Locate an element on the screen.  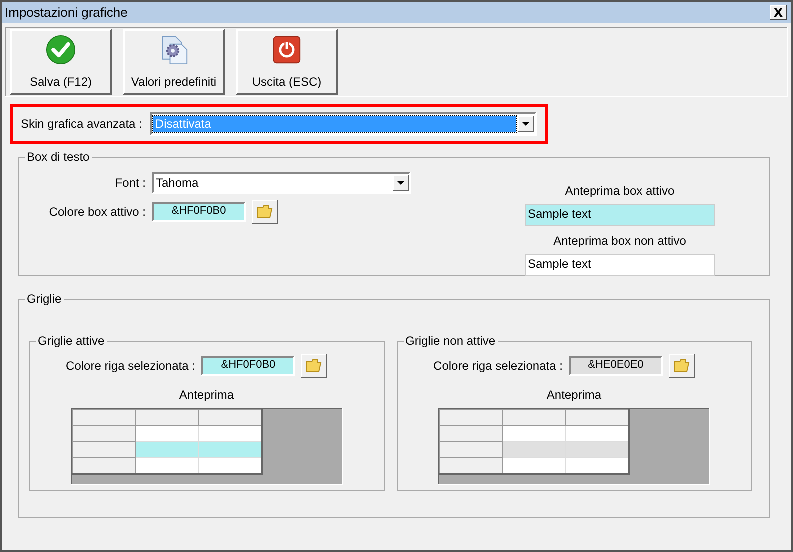
toolbar-button: Uscita (ESC) is located at coordinates (287, 62).